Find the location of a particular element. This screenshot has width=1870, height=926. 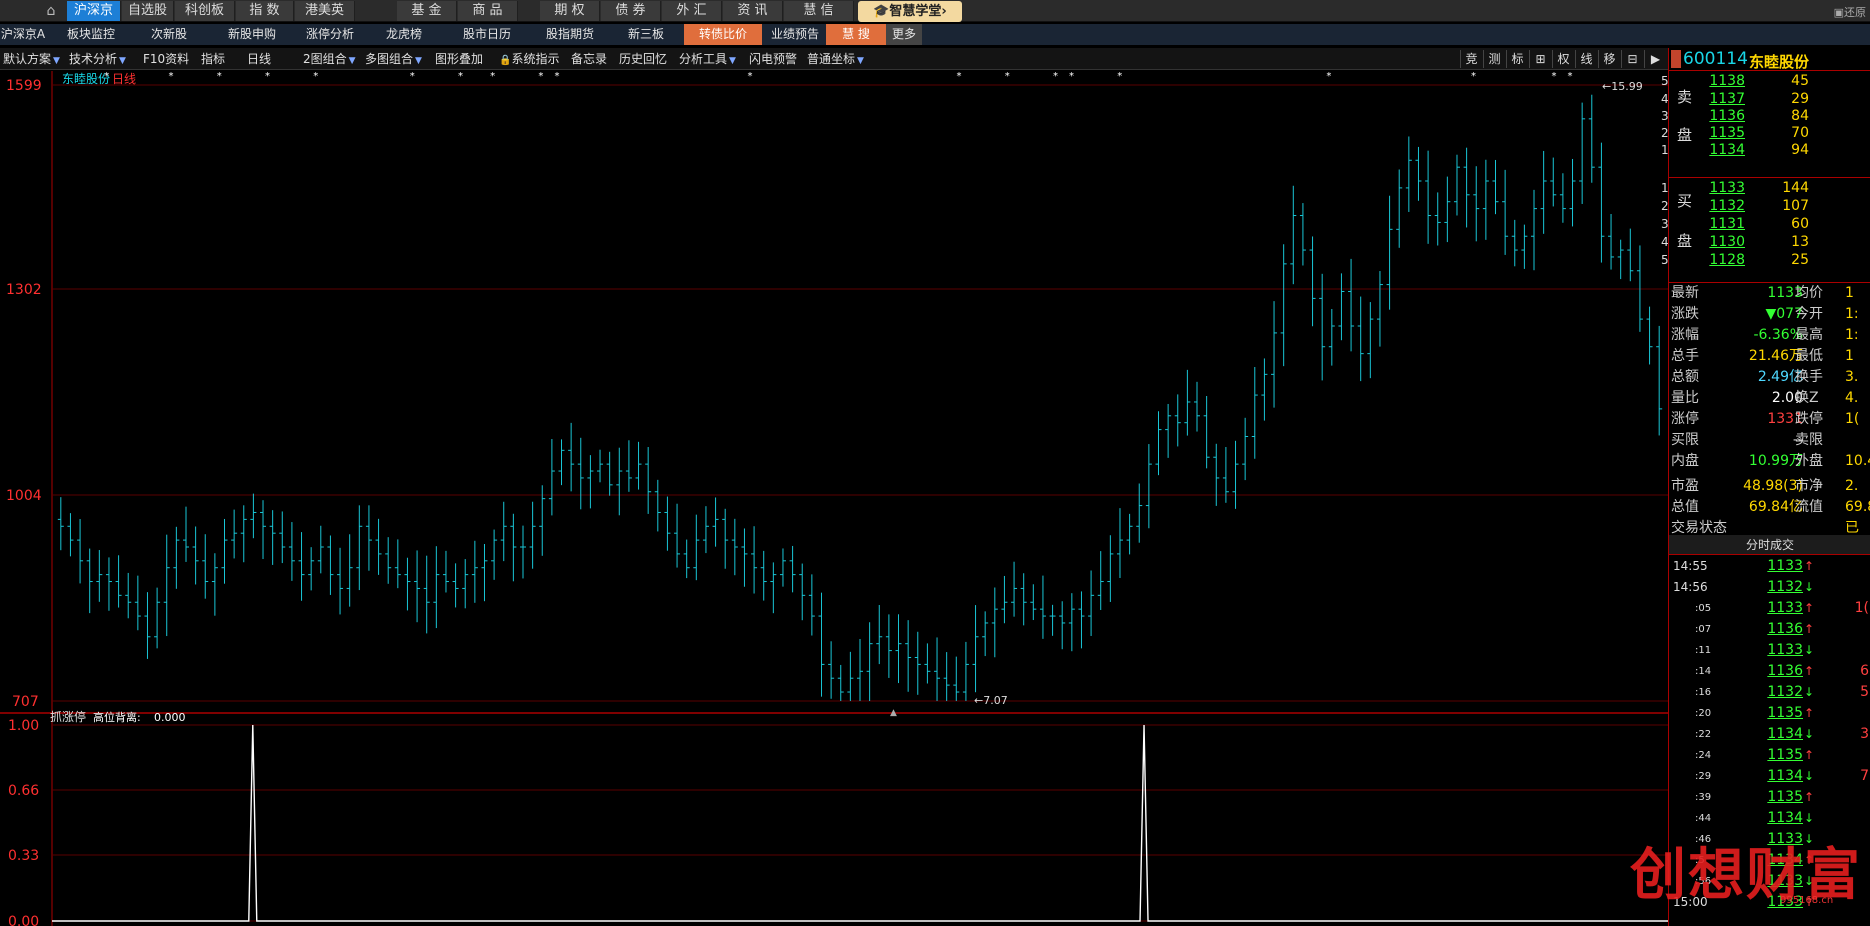

subnav-item-market-calendar: 股市日历 is located at coordinates (487, 34).